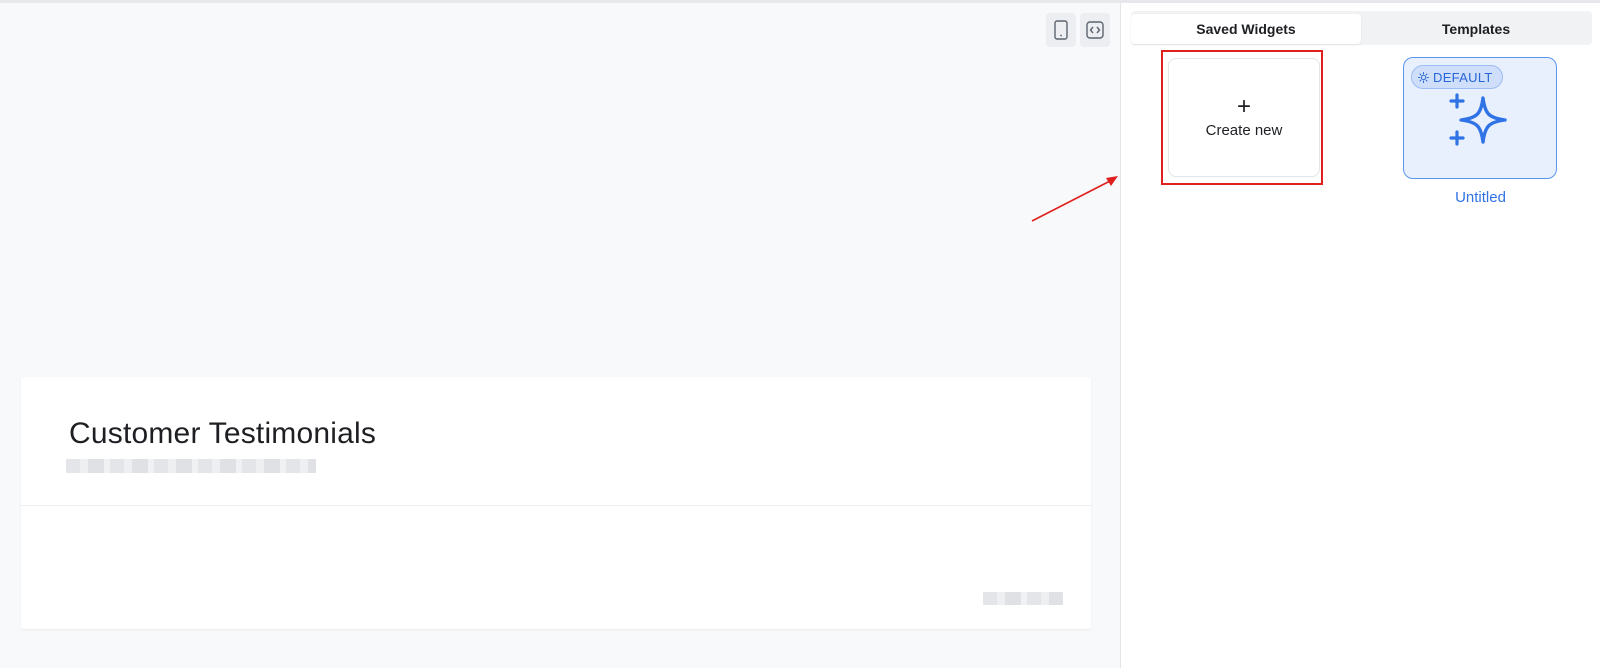  I want to click on widget-name-link: Untitled, so click(1480, 197).